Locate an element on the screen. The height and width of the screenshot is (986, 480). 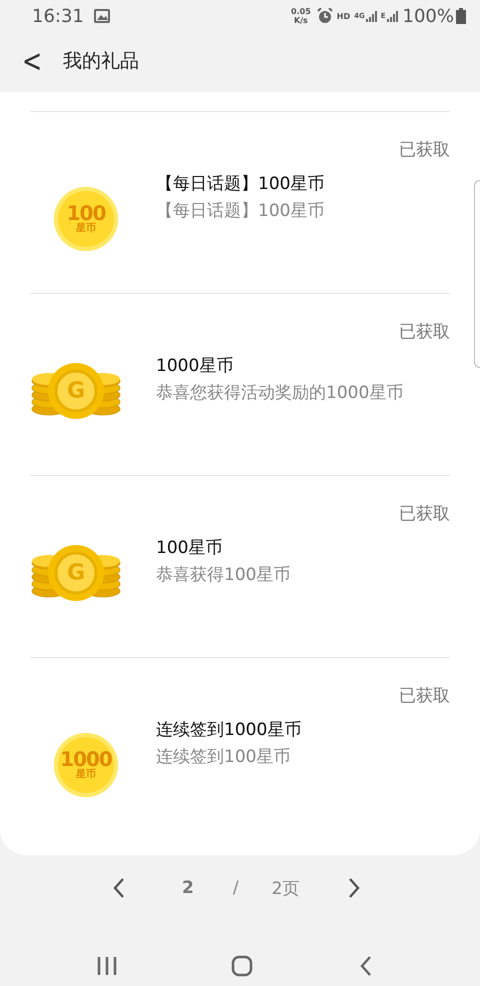
gift-title: 【每日话题】100星币 is located at coordinates (240, 184).